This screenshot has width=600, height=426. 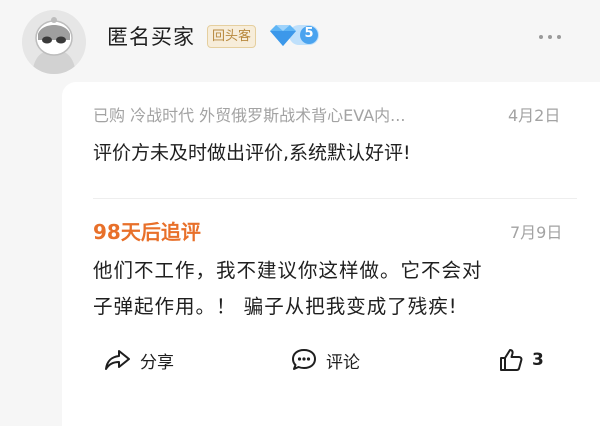 What do you see at coordinates (151, 37) in the screenshot?
I see `username: 匿名买家` at bounding box center [151, 37].